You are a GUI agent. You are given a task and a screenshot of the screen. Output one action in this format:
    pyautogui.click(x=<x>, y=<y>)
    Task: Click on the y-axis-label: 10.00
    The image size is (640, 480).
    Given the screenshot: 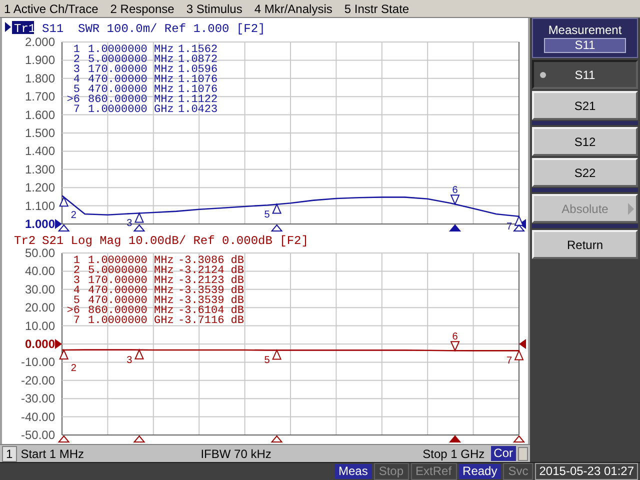 What is the action you would take?
    pyautogui.click(x=39, y=325)
    